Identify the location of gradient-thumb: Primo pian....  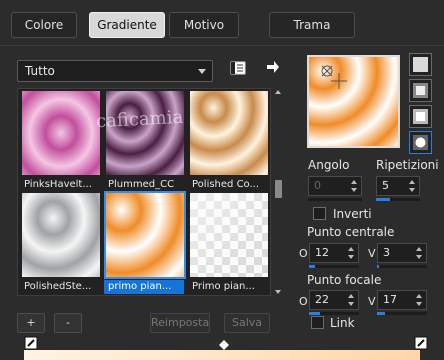
(228, 242).